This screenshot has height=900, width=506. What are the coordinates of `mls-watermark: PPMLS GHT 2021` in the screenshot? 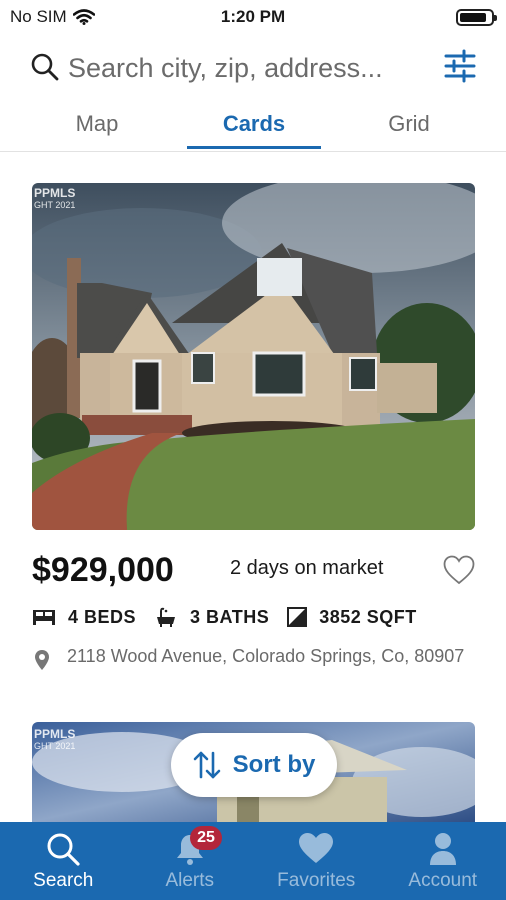 It's located at (54, 199).